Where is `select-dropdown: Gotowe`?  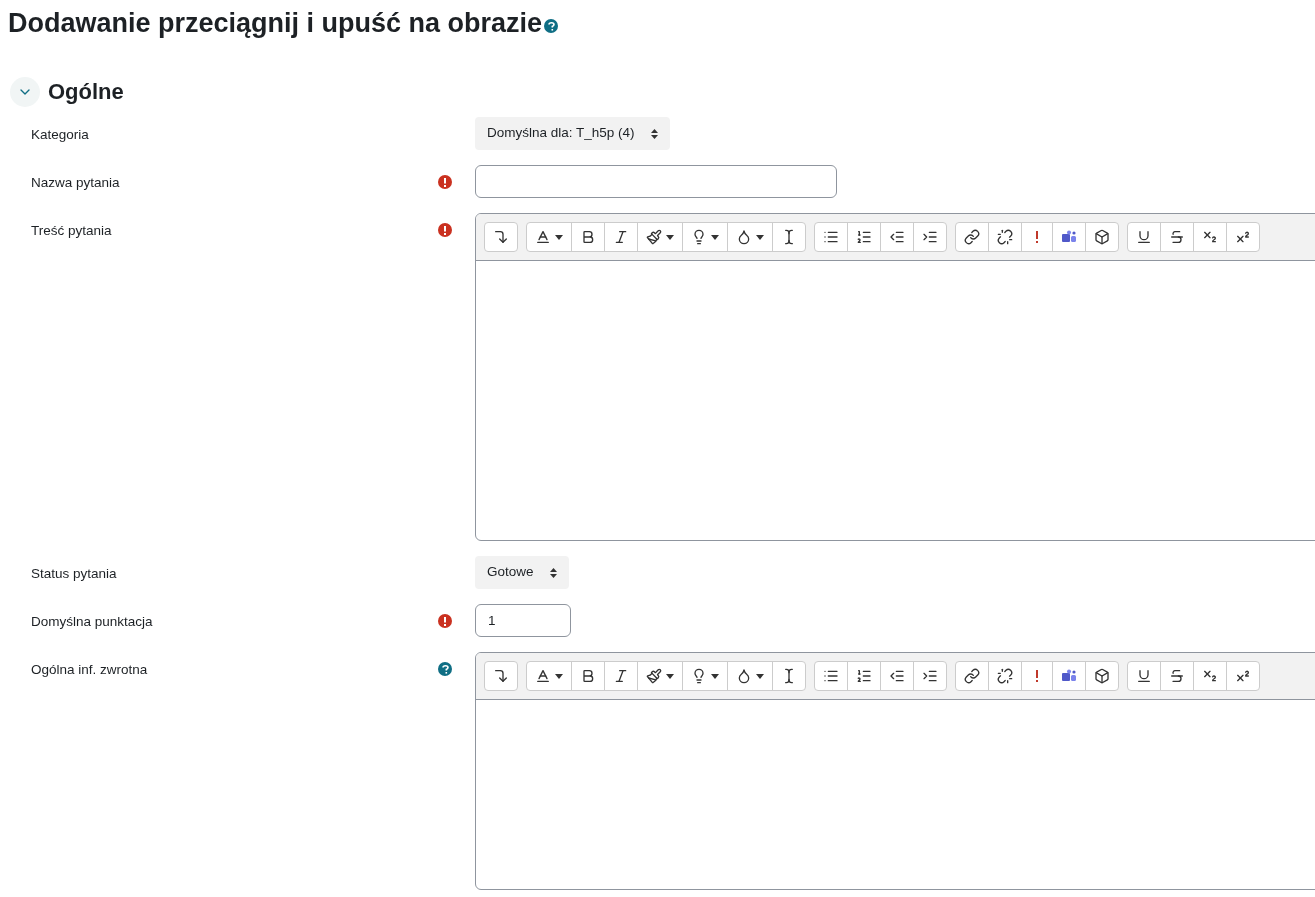
select-dropdown: Gotowe is located at coordinates (522, 572).